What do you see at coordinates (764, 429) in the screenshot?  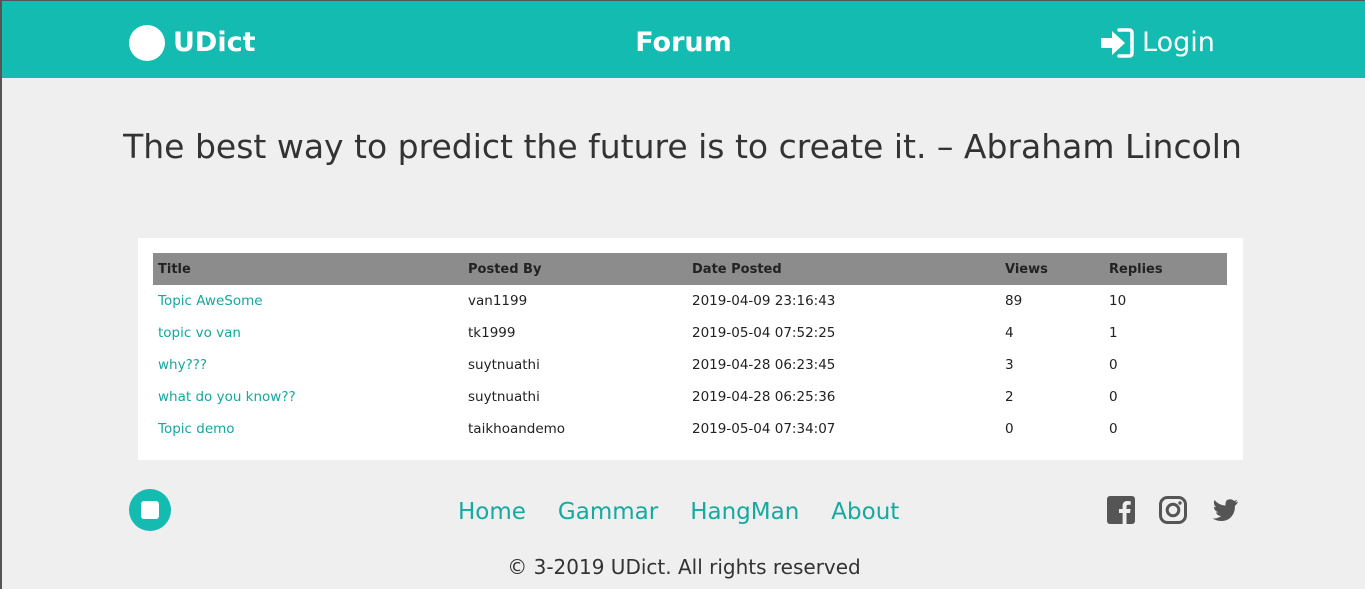 I see `date-posted-cell: 2019-05-04 07:34:07` at bounding box center [764, 429].